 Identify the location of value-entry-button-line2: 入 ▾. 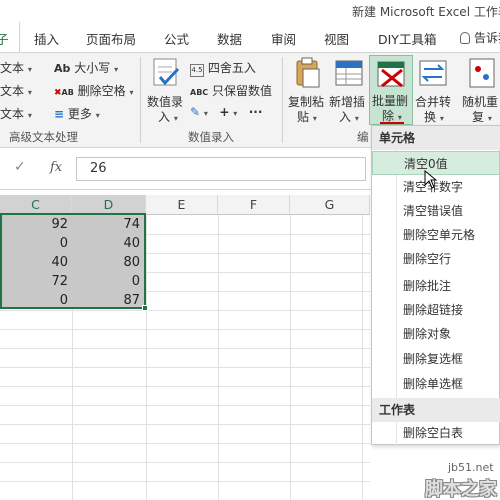
(168, 116).